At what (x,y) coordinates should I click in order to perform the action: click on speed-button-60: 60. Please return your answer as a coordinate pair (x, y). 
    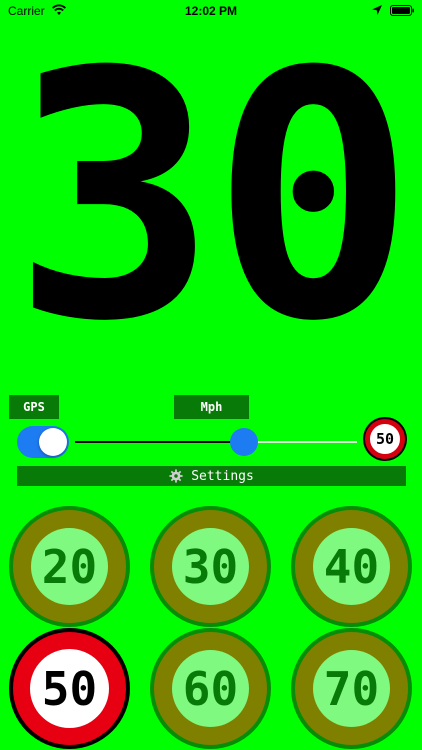
    Looking at the image, I should click on (210, 688).